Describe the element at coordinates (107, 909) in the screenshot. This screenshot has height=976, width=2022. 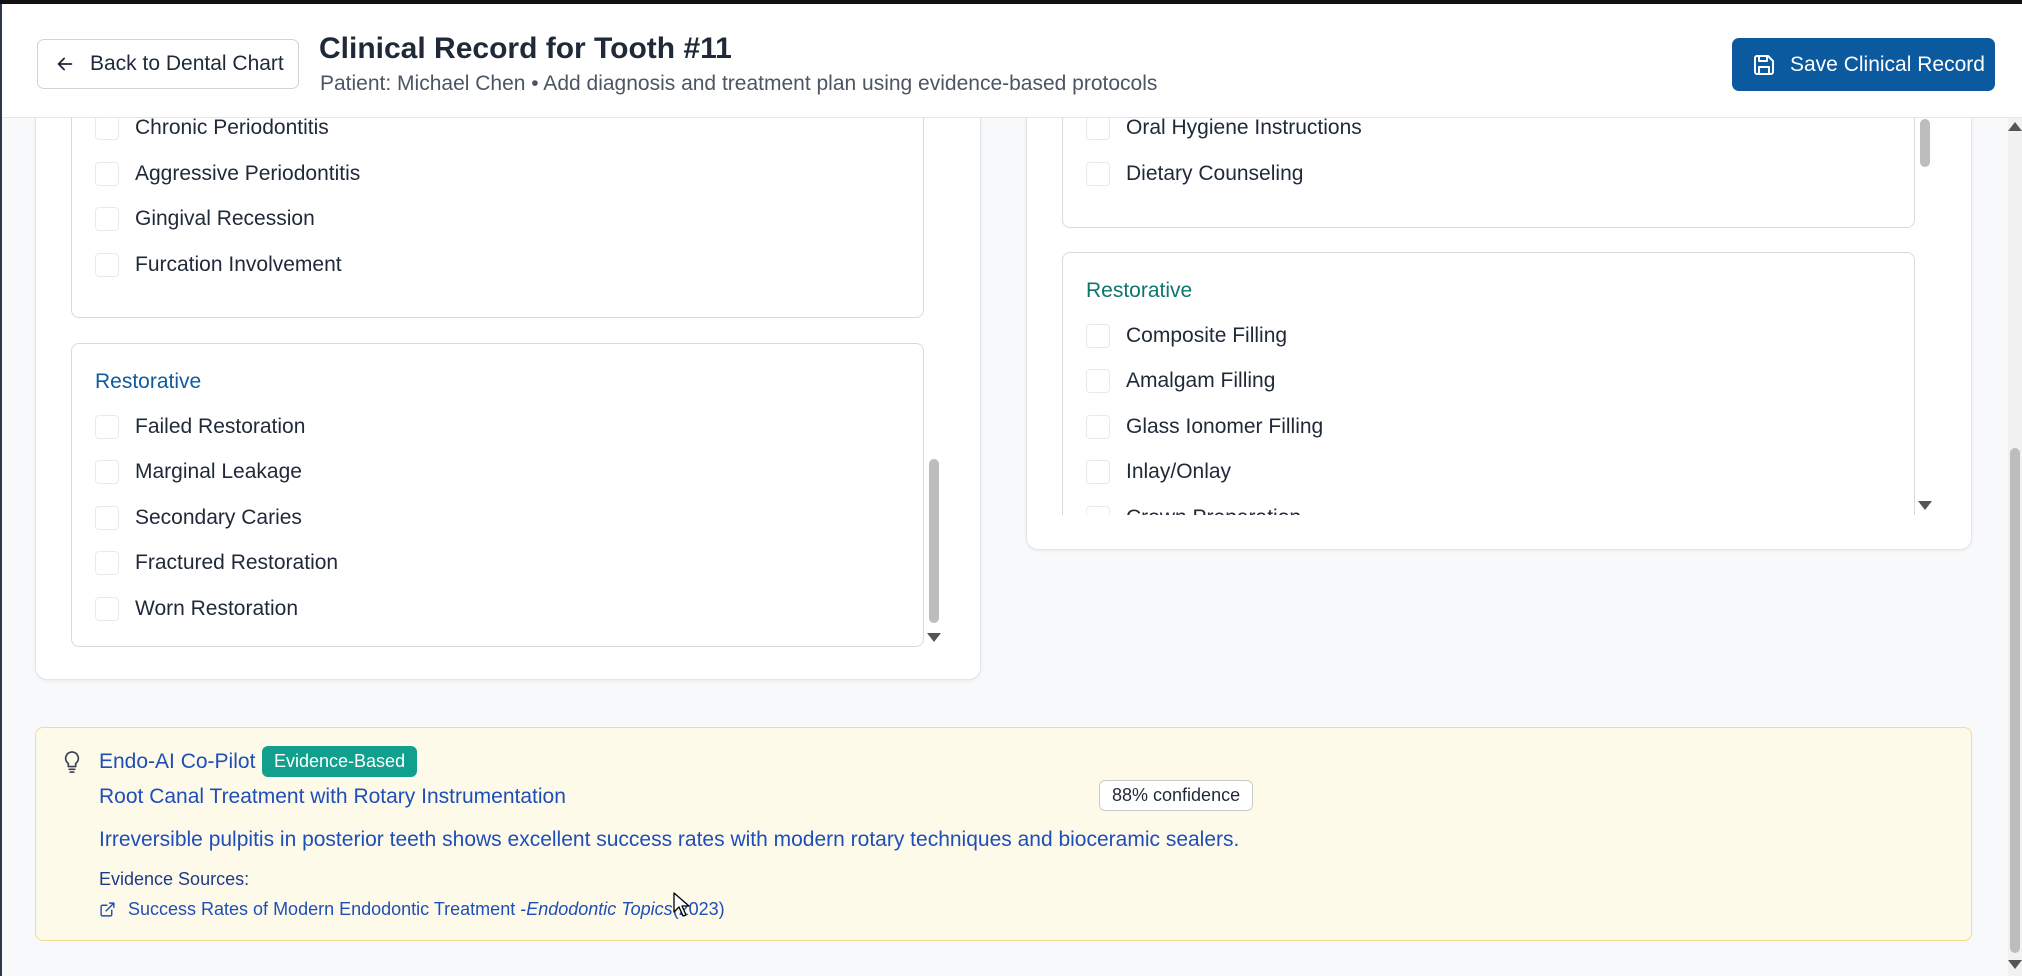
I see `external-link-icon` at that location.